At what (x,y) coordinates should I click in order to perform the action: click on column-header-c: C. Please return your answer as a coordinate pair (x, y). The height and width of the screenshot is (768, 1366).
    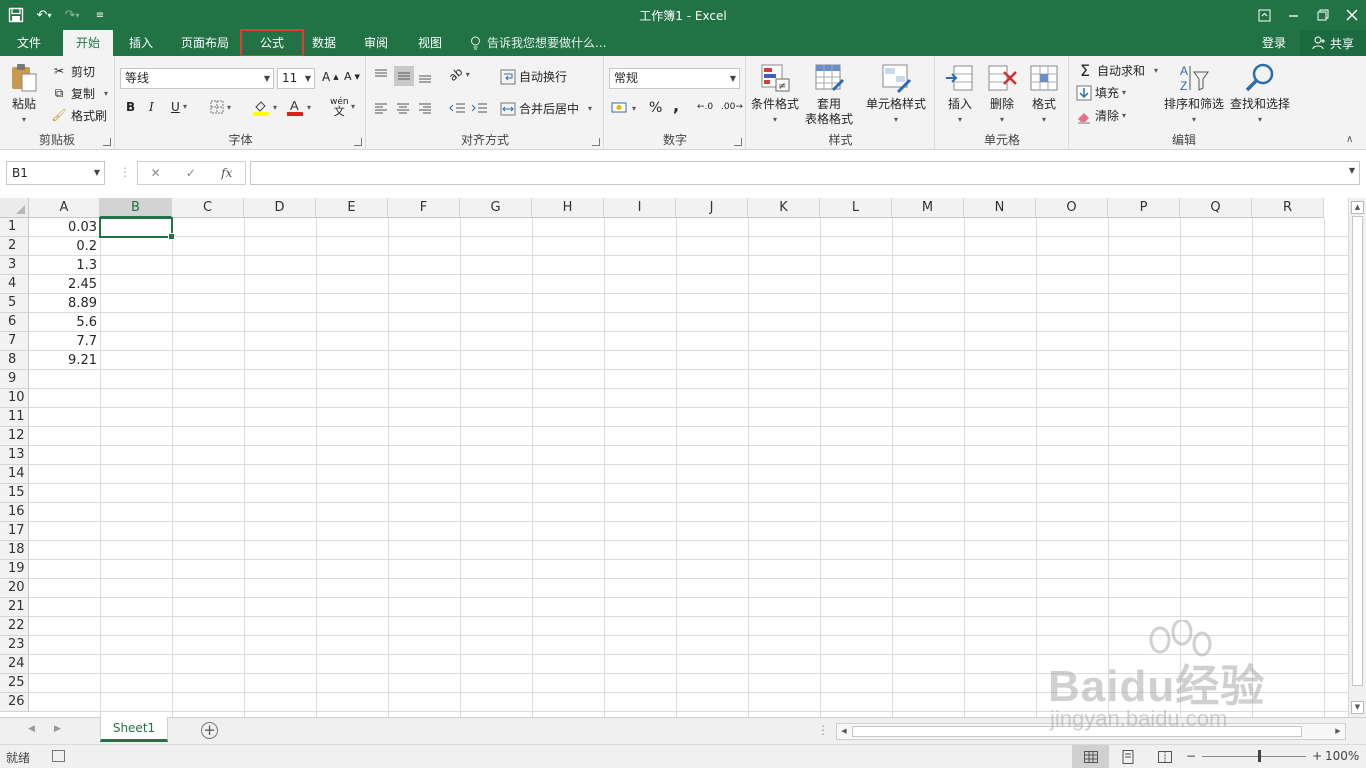
    Looking at the image, I should click on (208, 208).